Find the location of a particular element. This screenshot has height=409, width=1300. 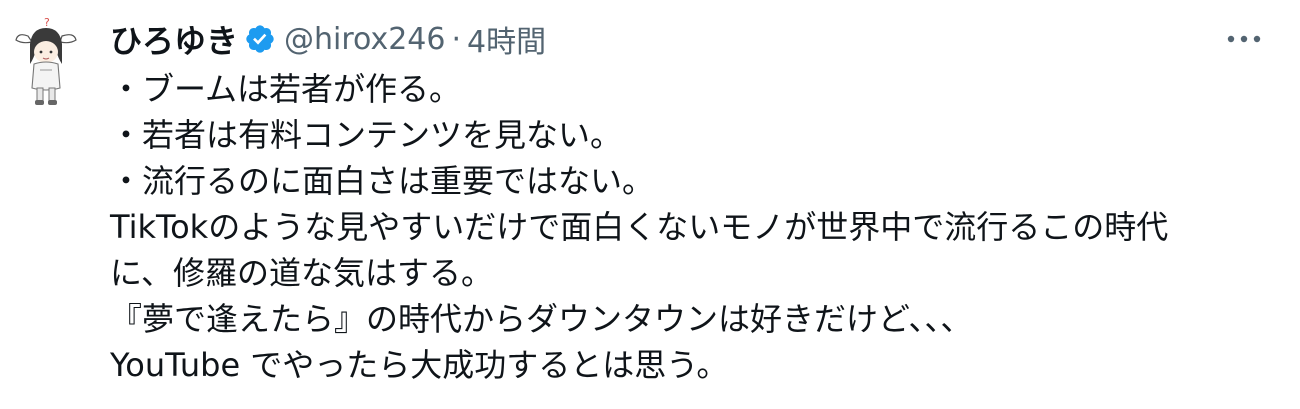

more-horizontal-icon is located at coordinates (1244, 38).